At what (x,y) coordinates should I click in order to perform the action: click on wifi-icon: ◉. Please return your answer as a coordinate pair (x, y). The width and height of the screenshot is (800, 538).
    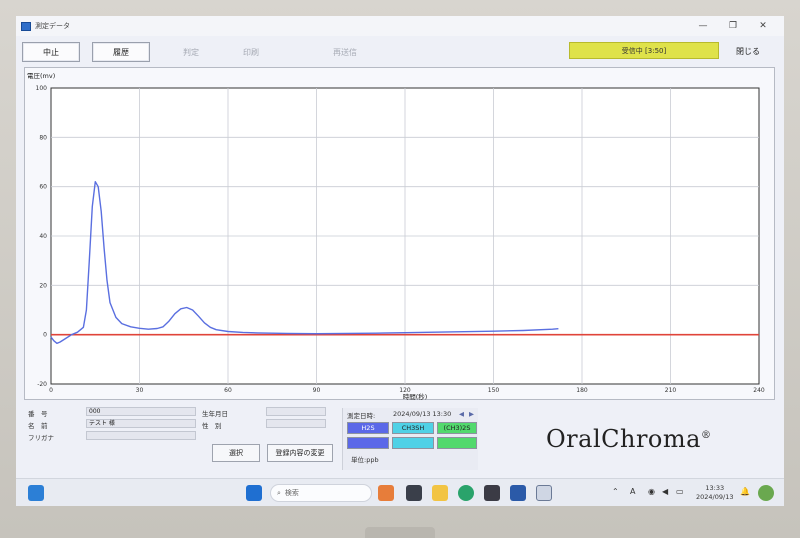
    Looking at the image, I should click on (651, 491).